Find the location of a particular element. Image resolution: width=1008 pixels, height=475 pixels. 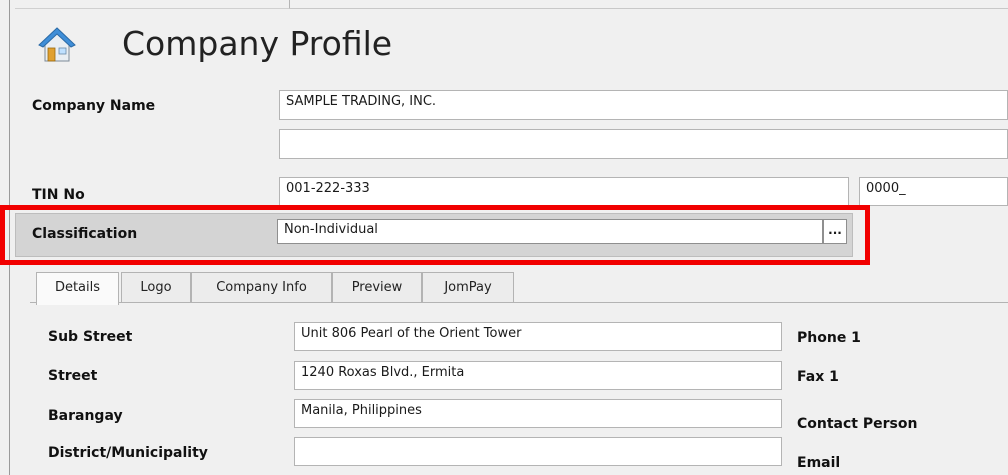

street-field: 1240 Roxas Blvd., Ermita is located at coordinates (538, 375).